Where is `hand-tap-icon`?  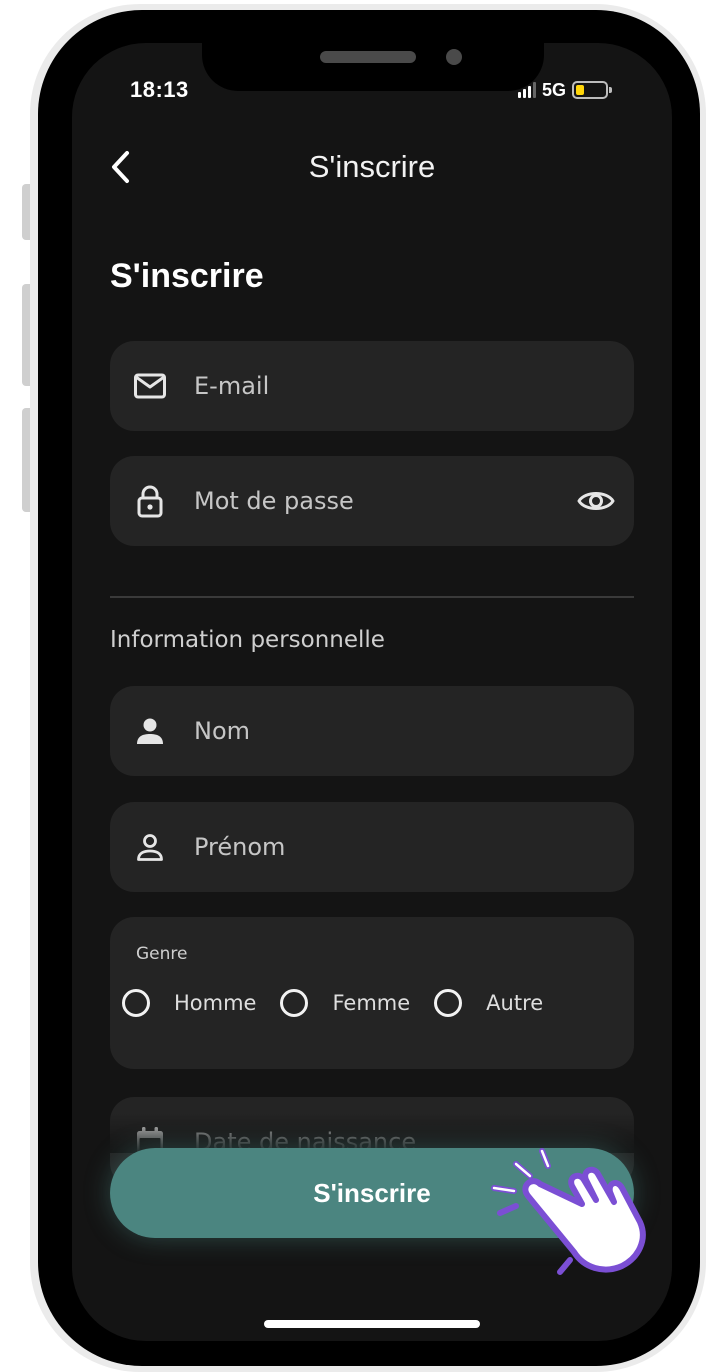
hand-tap-icon is located at coordinates (568, 1211).